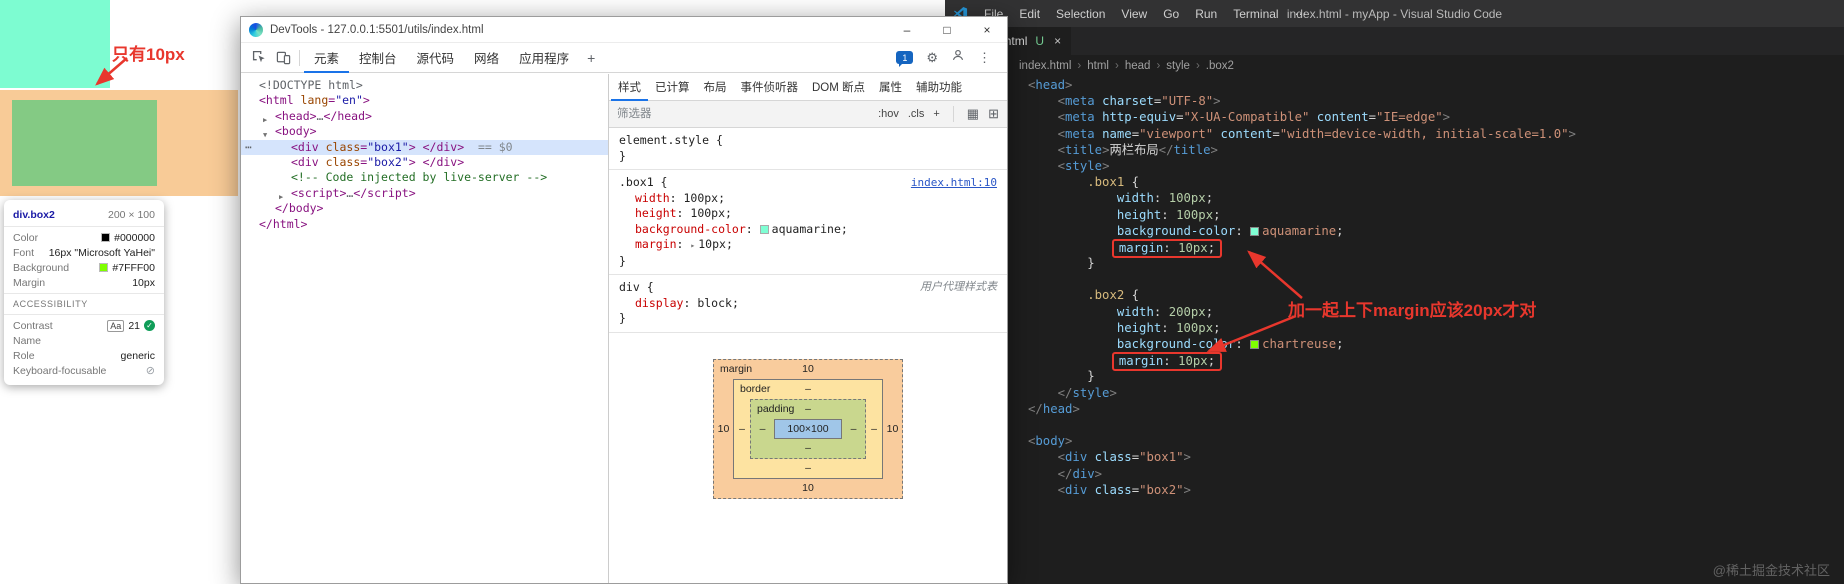 This screenshot has height=584, width=1844. I want to click on editor-tab-bar: <> index.html U ×, so click(1394, 41).